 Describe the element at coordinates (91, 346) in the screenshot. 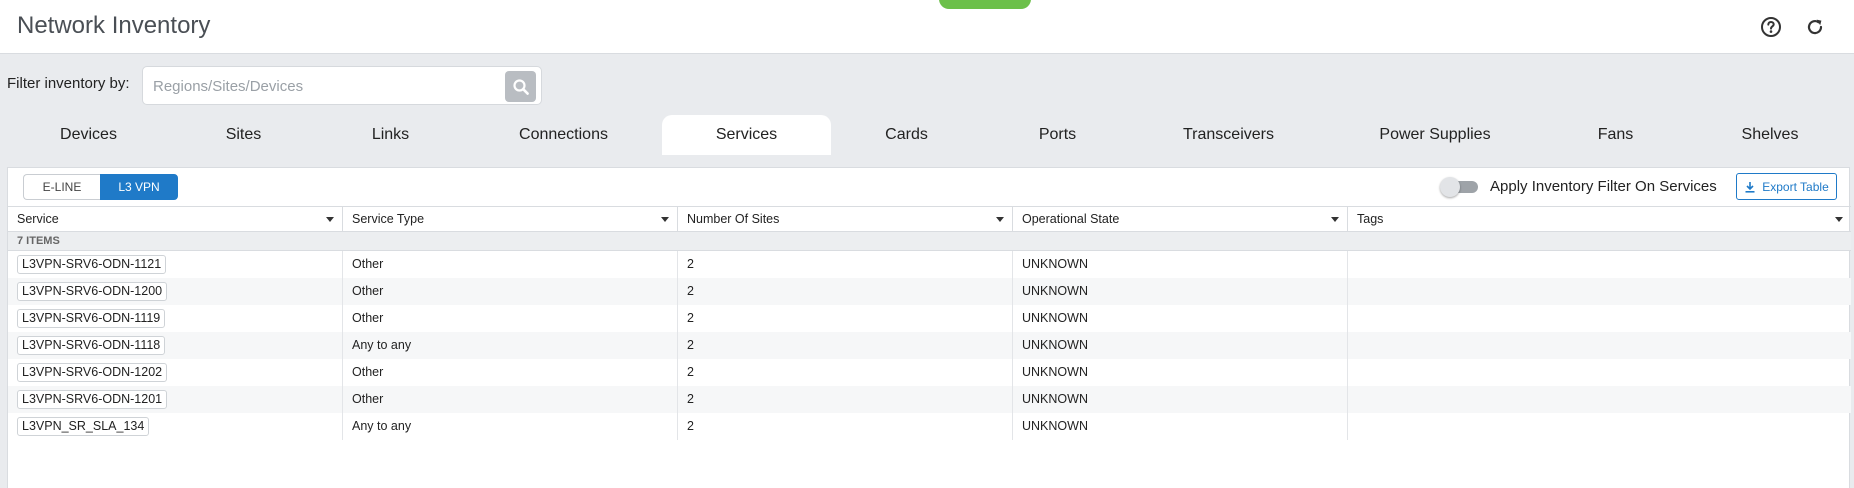

I see `service-link: L3VPN-SRV6-ODN-1118` at that location.